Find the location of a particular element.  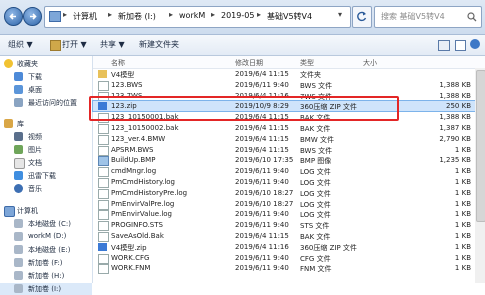

nav-documents-label: 文档 is located at coordinates (35, 163).